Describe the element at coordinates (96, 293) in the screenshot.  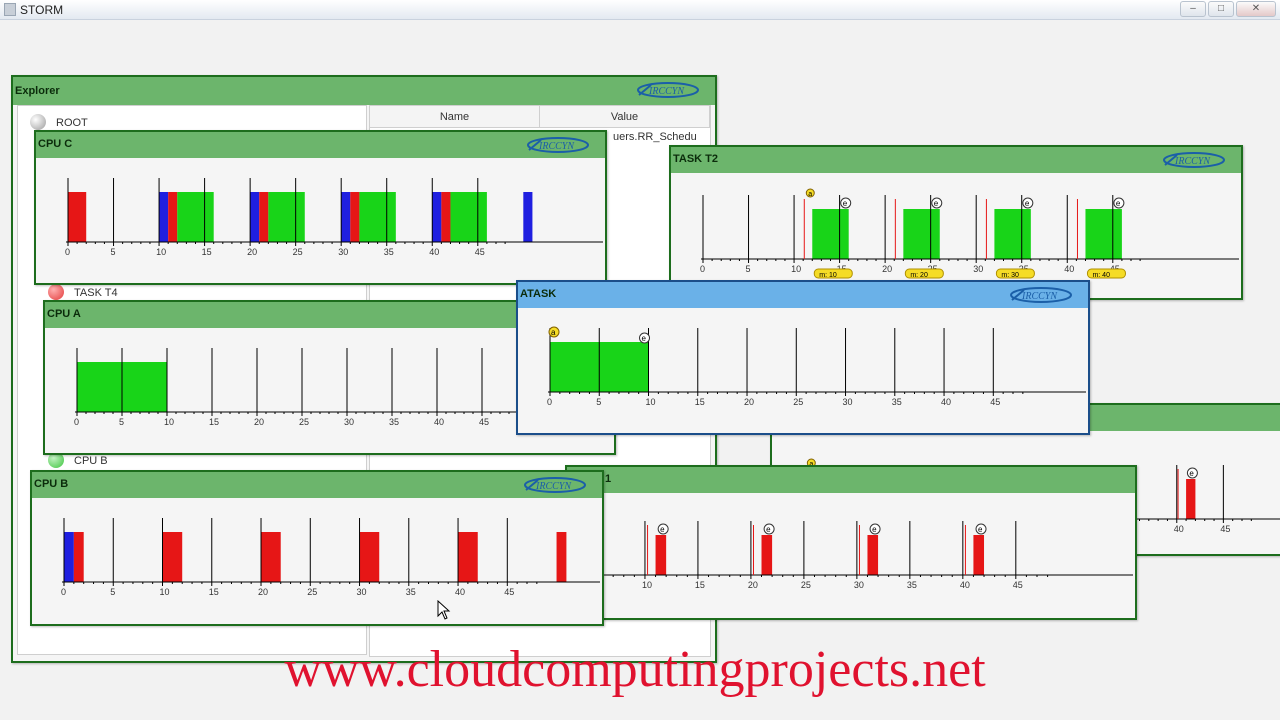
I see `tree-item-task-t4: TASK T4` at that location.